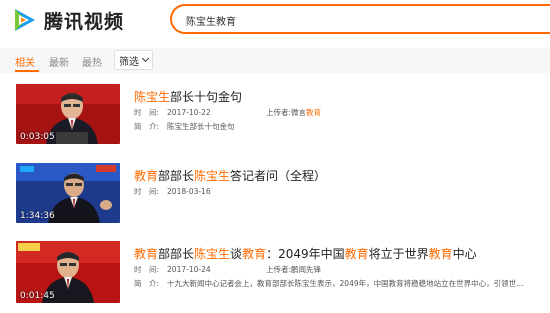 The width and height of the screenshot is (550, 313). I want to click on title-segment: ：2049年中国, so click(305, 254).